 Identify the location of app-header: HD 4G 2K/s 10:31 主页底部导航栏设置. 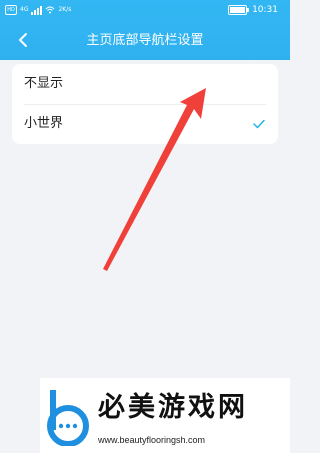
(145, 30).